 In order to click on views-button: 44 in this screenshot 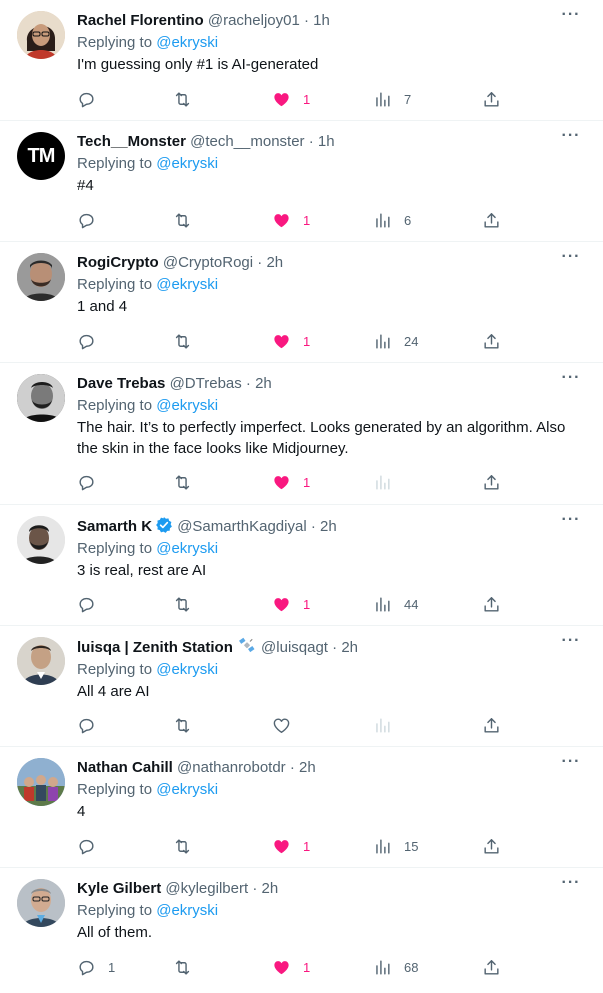, I will do `click(395, 604)`.